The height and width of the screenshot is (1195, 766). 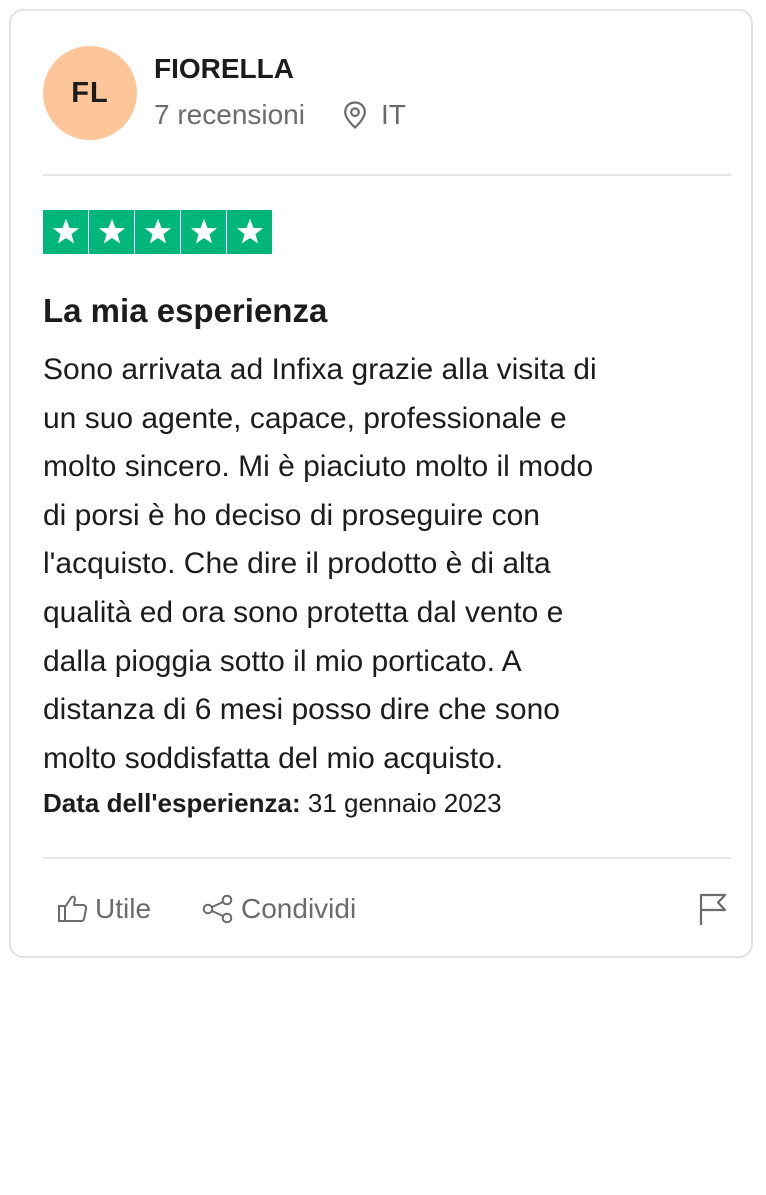 I want to click on share-button: Condividi, so click(x=278, y=909).